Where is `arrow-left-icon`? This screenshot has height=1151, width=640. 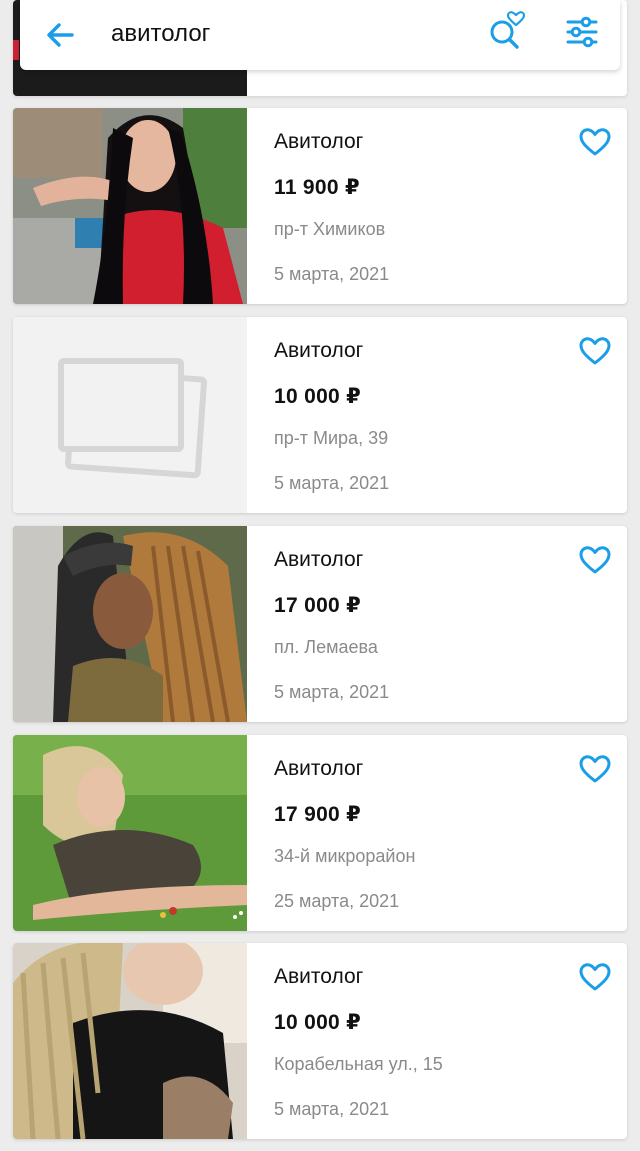
arrow-left-icon is located at coordinates (60, 35).